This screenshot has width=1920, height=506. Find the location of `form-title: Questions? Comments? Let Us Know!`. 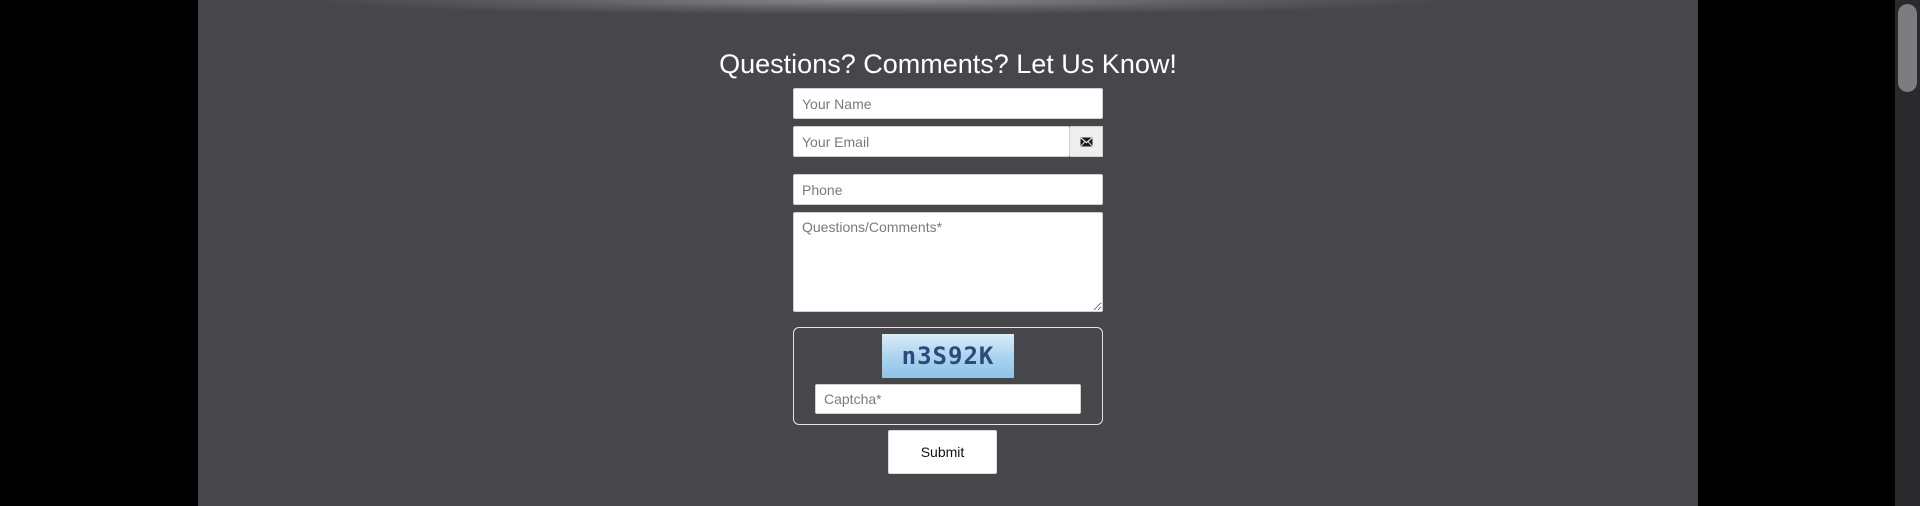

form-title: Questions? Comments? Let Us Know! is located at coordinates (948, 64).